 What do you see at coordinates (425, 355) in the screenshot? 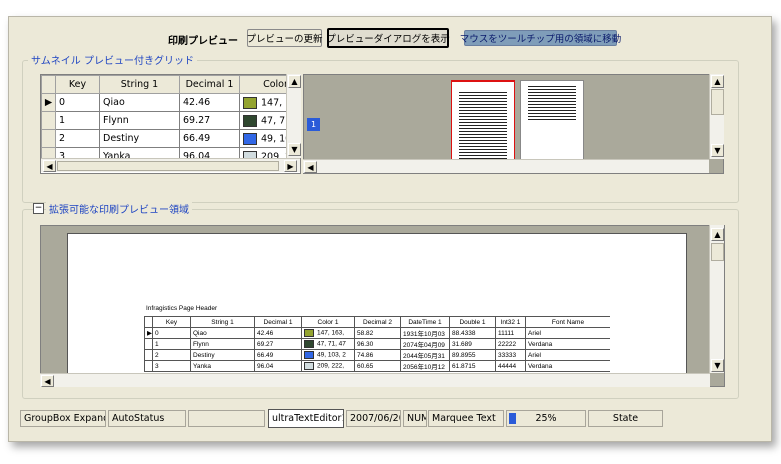
I see `preview-cell: 2044年05月31` at bounding box center [425, 355].